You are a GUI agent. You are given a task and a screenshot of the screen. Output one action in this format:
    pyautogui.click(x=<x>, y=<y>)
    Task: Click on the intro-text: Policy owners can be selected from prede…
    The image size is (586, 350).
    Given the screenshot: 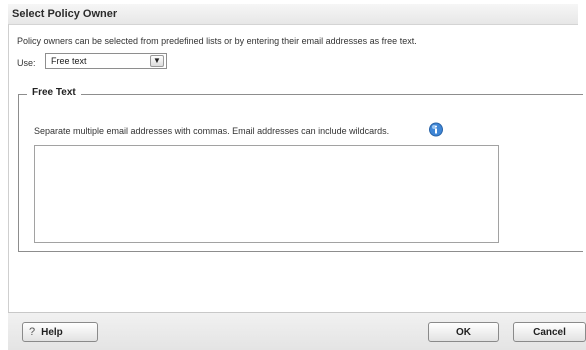 What is the action you would take?
    pyautogui.click(x=217, y=41)
    